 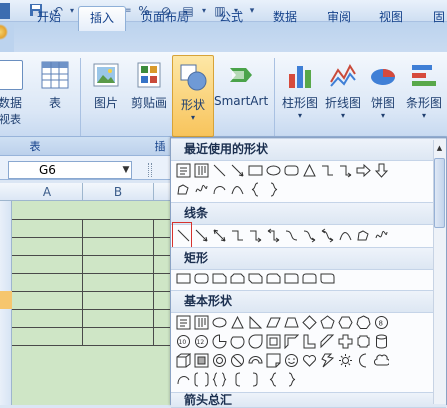 I want to click on half-frame-shape-icon, so click(x=291, y=341).